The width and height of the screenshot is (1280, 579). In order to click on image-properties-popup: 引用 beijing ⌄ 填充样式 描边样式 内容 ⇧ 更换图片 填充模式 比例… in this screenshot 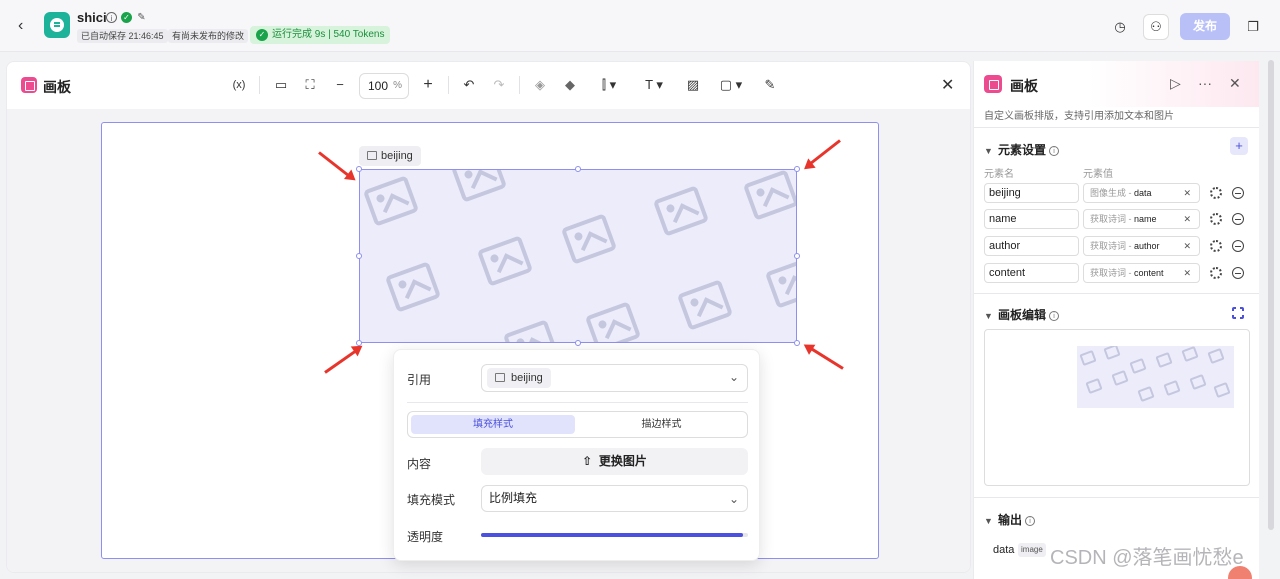, I will do `click(576, 455)`.